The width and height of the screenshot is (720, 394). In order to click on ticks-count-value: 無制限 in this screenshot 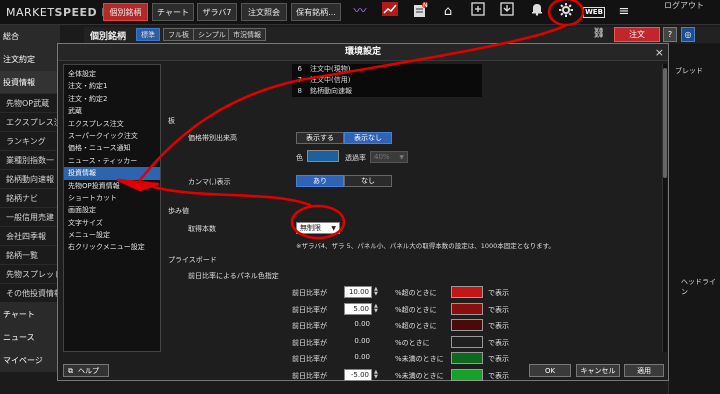, I will do `click(310, 228)`.